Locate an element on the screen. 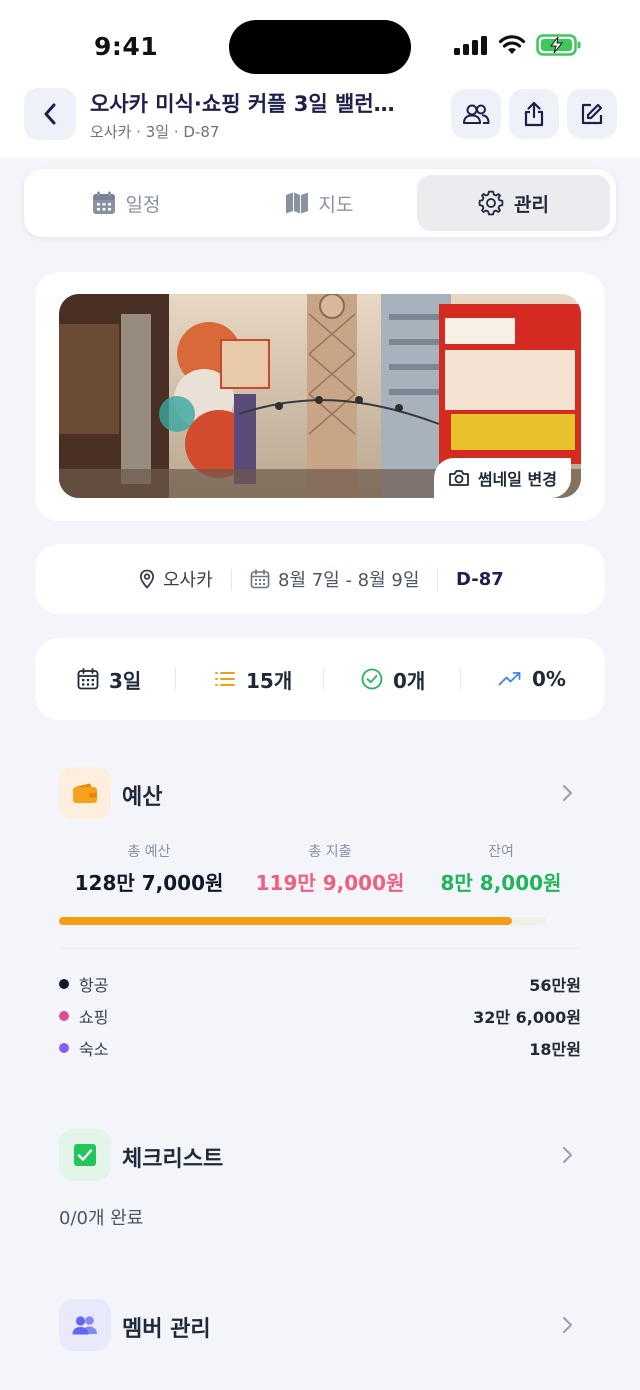 The image size is (640, 1390). budget-total-value: 128만 7,000원 is located at coordinates (149, 883).